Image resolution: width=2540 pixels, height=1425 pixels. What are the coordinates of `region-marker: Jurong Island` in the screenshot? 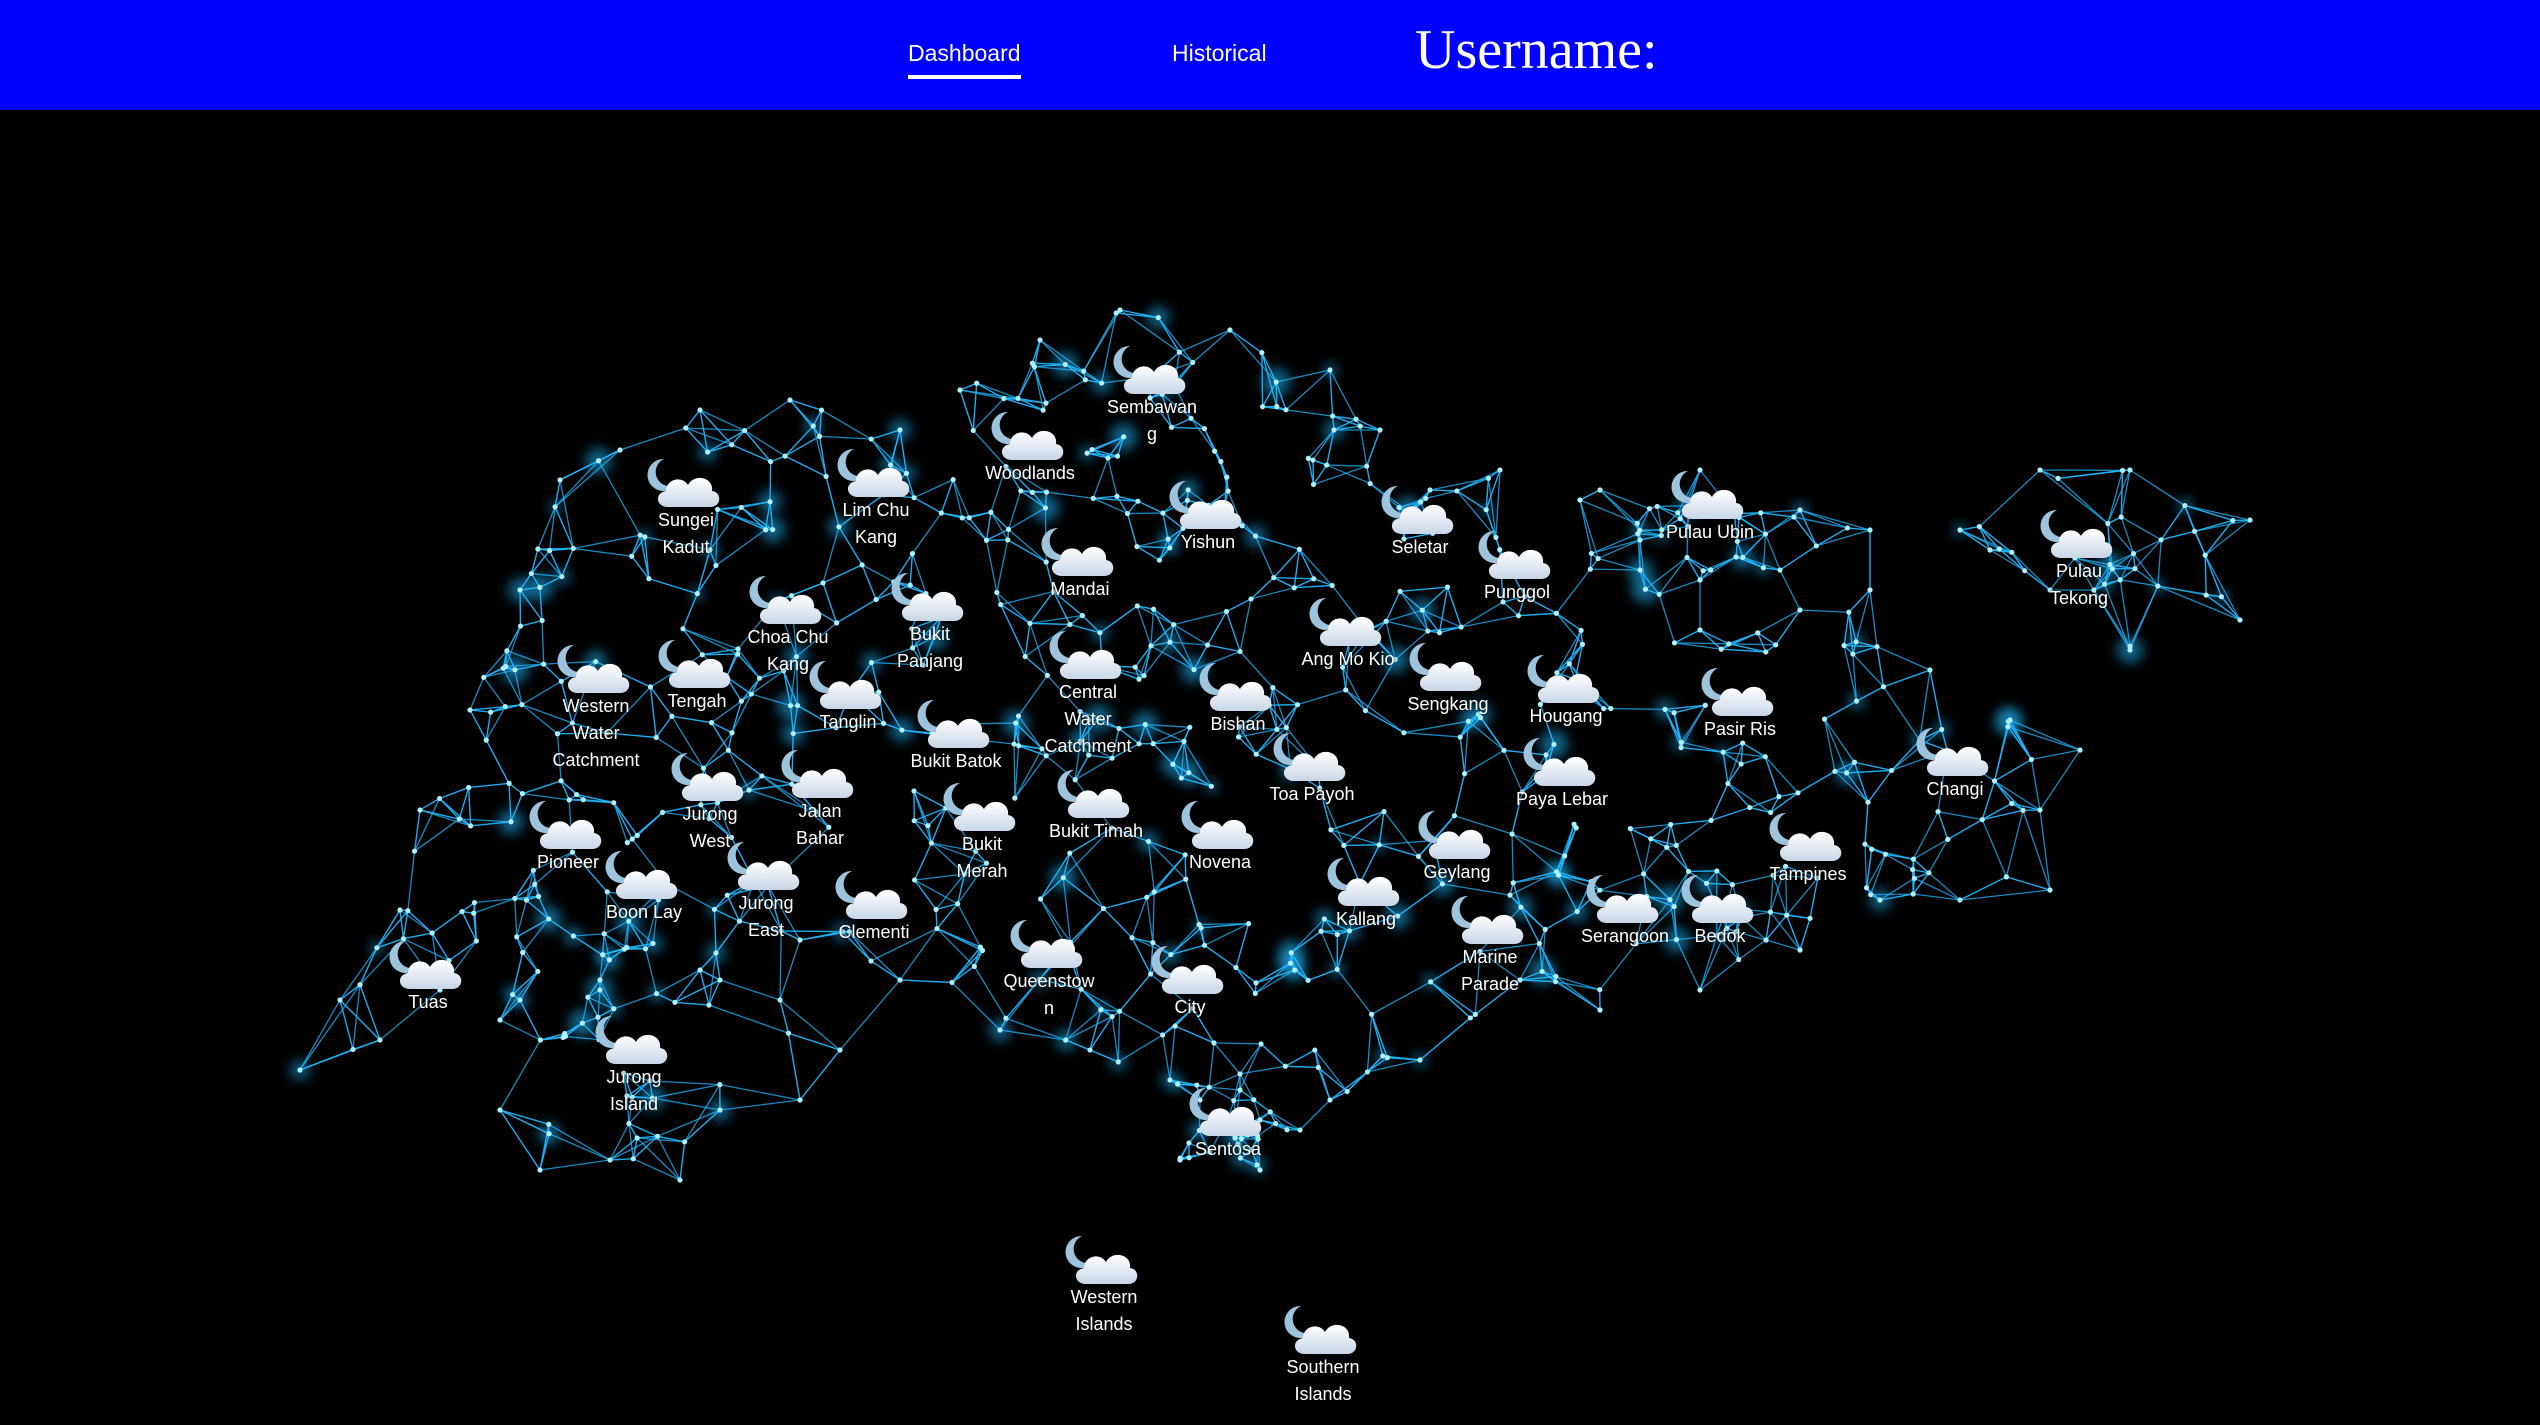 It's located at (634, 1065).